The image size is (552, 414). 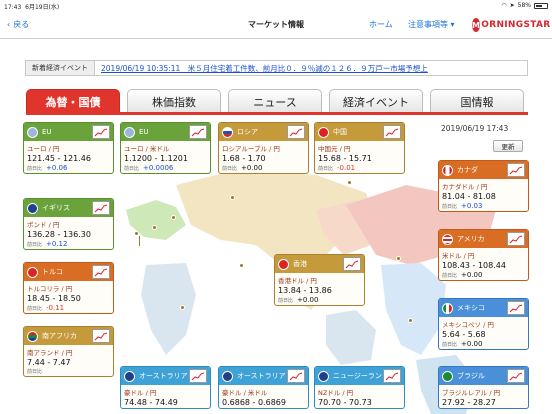 What do you see at coordinates (512, 5) in the screenshot?
I see `location-icon: ➤` at bounding box center [512, 5].